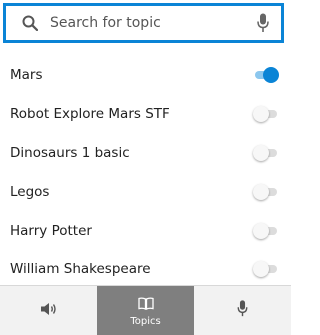  Describe the element at coordinates (145, 75) in the screenshot. I see `topic-row-mars: Mars` at that location.